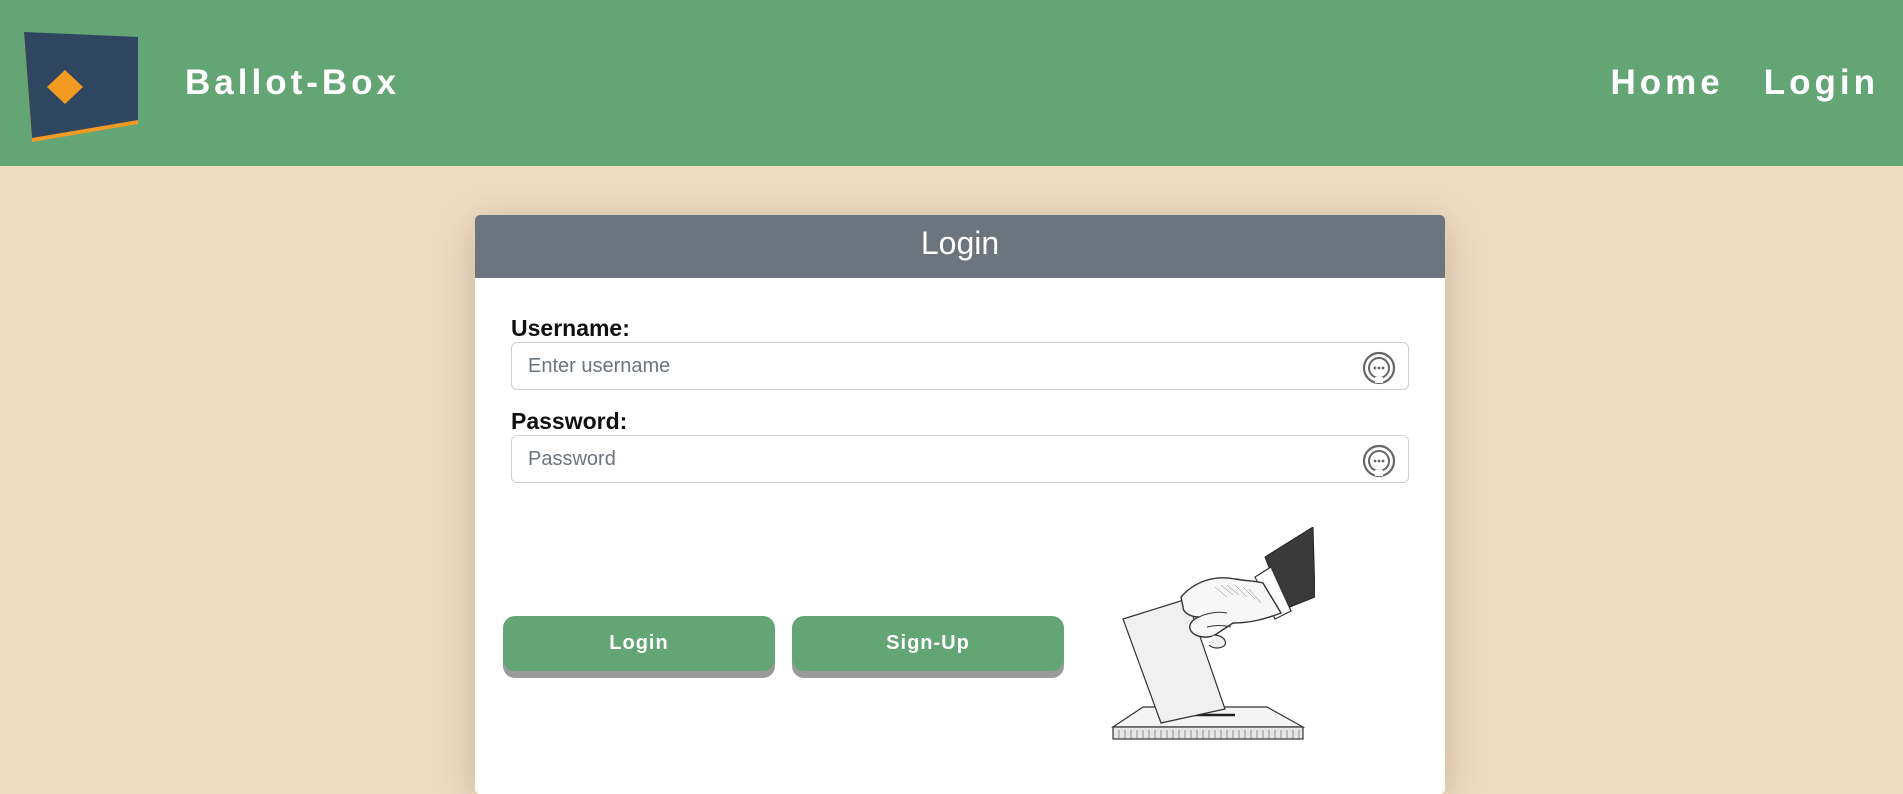 The height and width of the screenshot is (794, 1903). Describe the element at coordinates (1745, 83) in the screenshot. I see `nav-links: Home Login` at that location.